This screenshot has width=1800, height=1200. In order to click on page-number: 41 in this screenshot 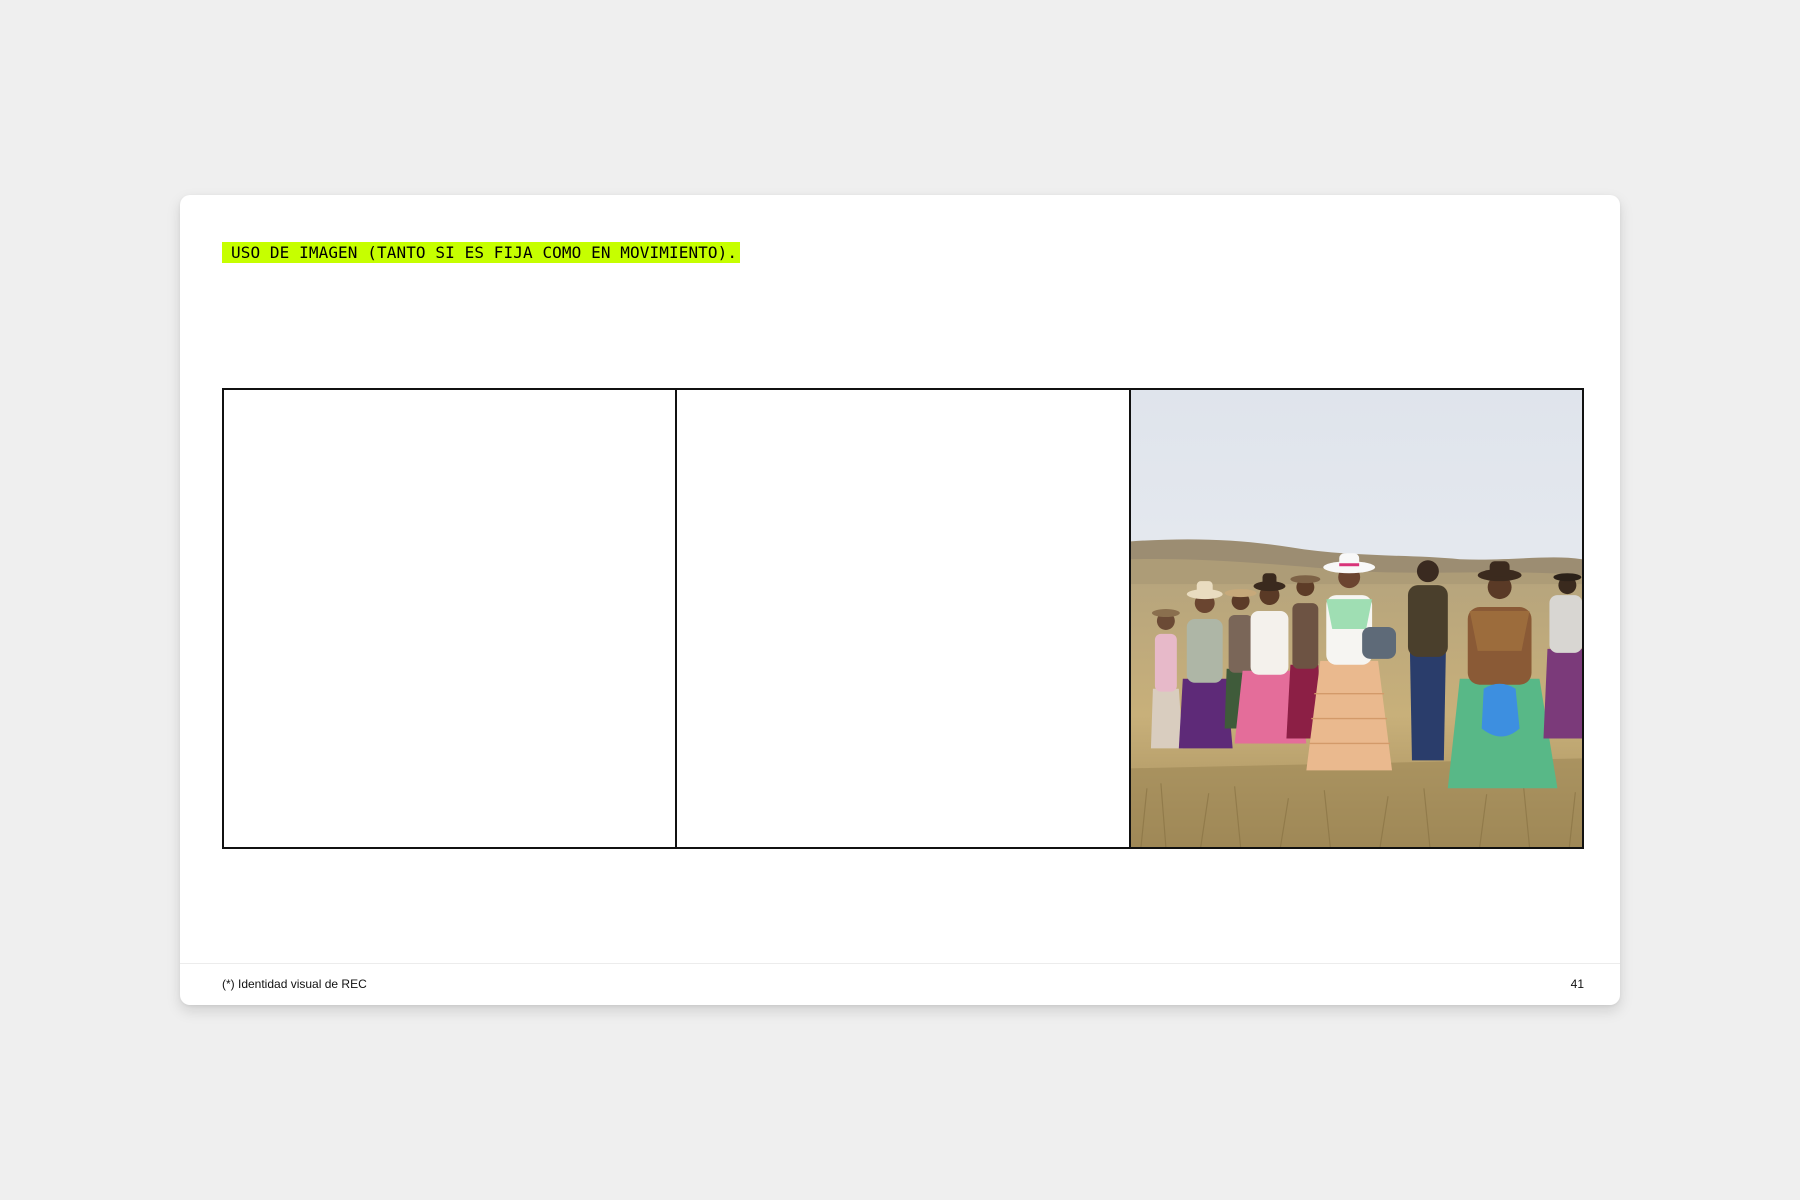, I will do `click(1577, 984)`.